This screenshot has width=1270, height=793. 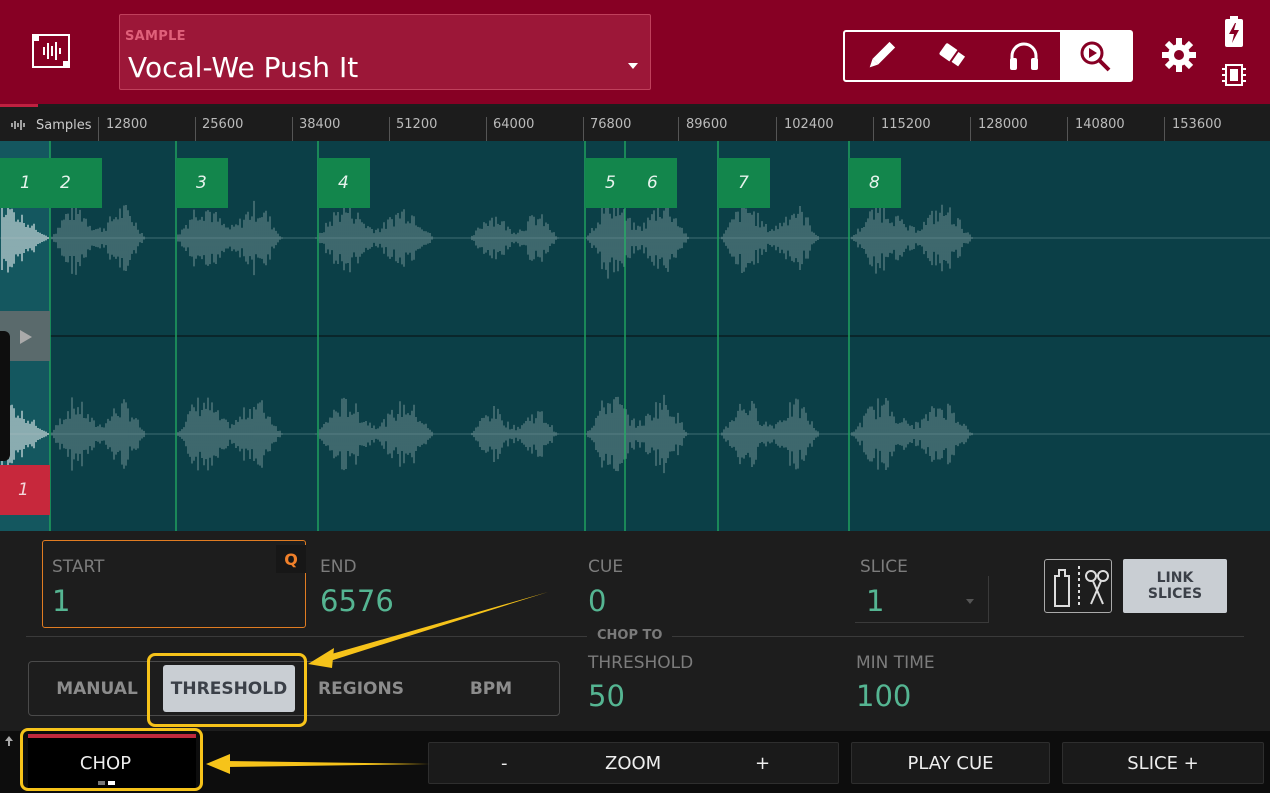 I want to click on zoom-label: ZOOM, so click(x=633, y=763).